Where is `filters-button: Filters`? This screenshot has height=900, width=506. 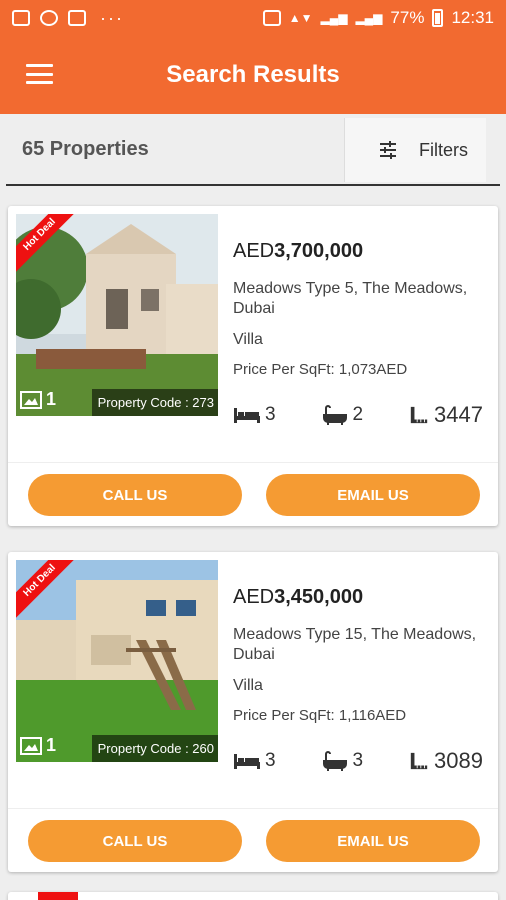 filters-button: Filters is located at coordinates (415, 150).